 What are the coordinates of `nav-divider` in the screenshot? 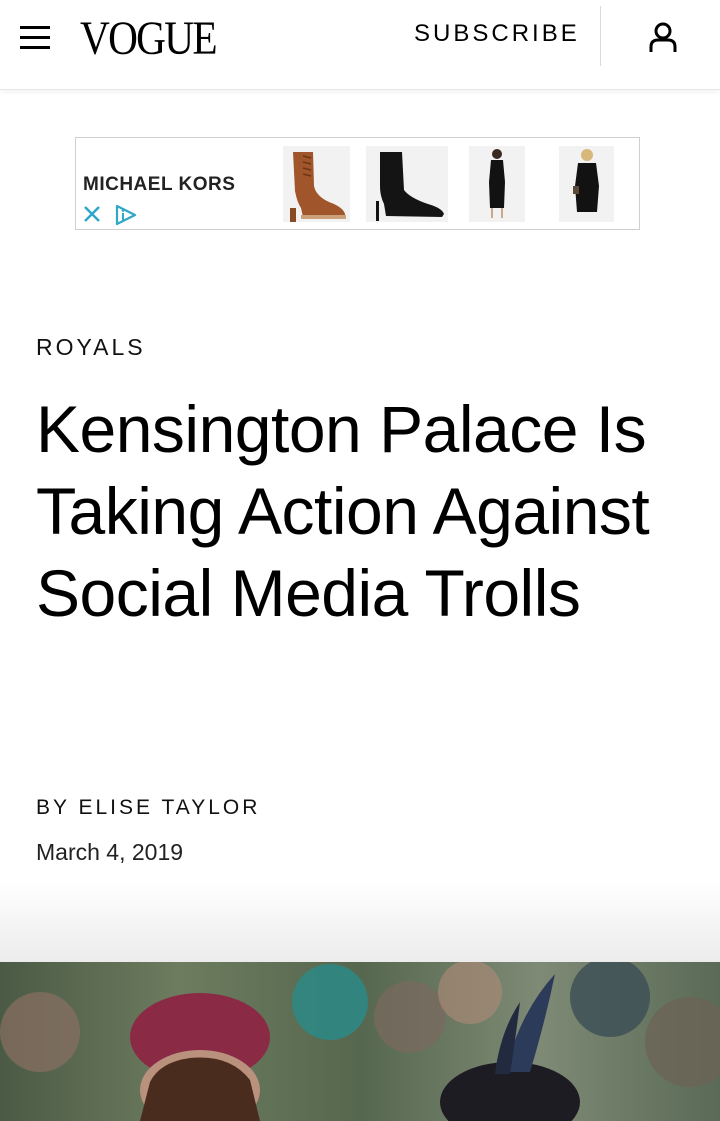 It's located at (600, 36).